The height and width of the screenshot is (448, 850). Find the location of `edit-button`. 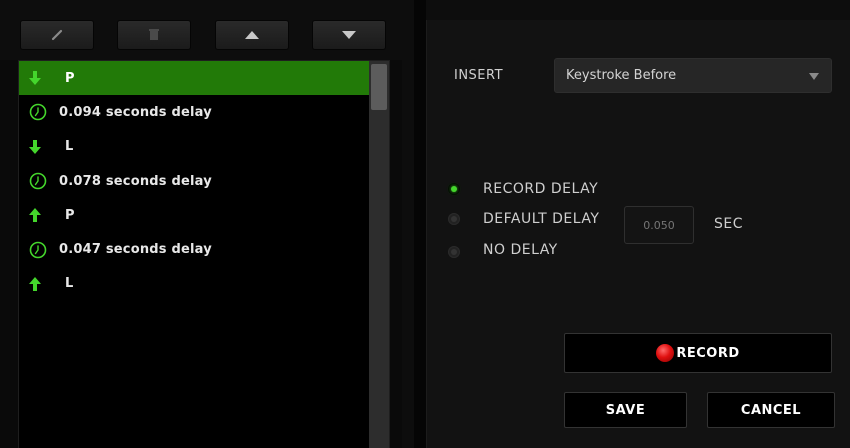

edit-button is located at coordinates (57, 35).